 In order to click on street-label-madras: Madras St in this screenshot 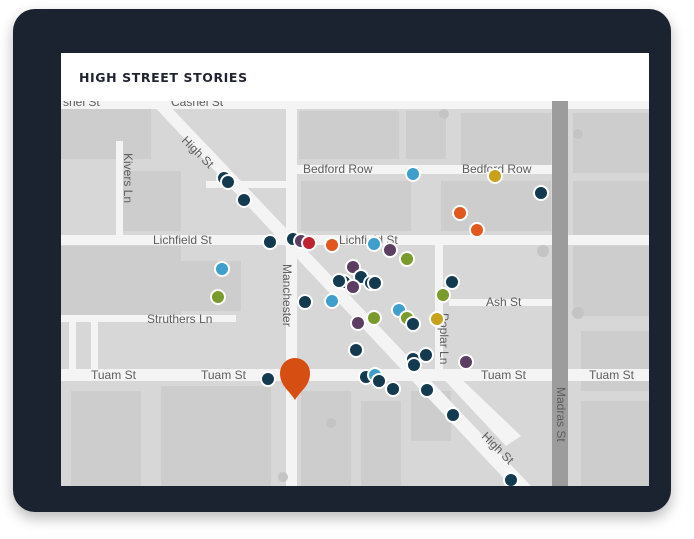, I will do `click(561, 414)`.